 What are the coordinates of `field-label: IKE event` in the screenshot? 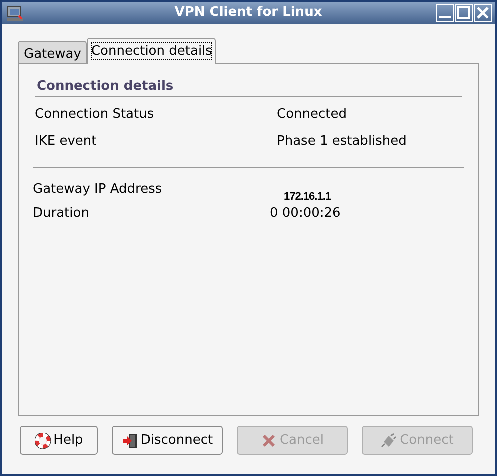 It's located at (66, 141).